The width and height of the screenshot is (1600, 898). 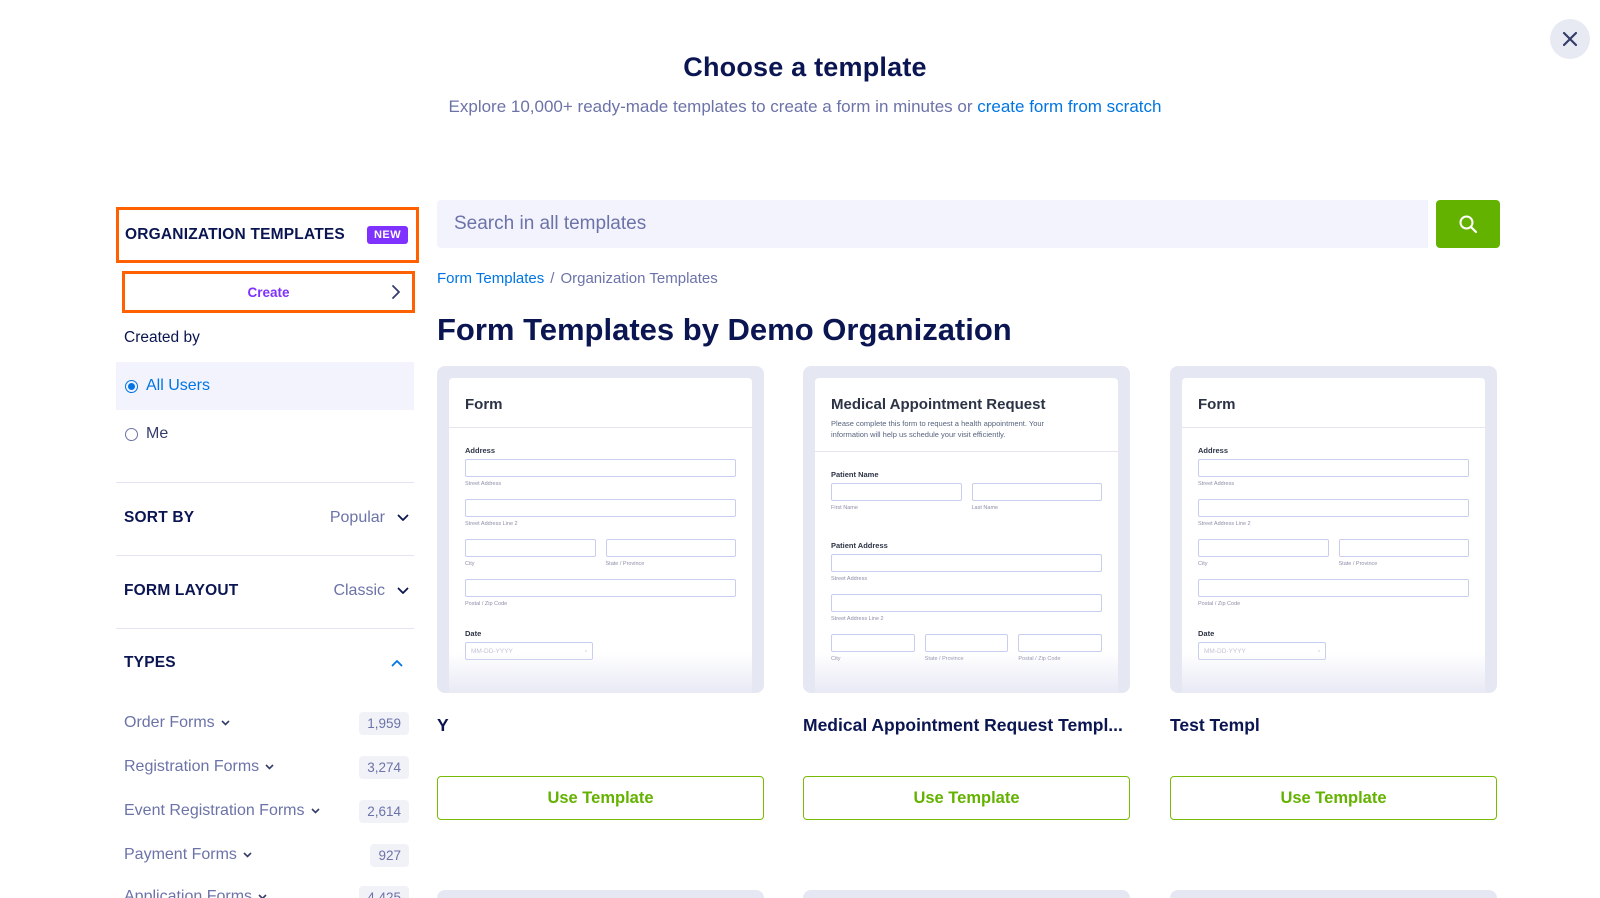 What do you see at coordinates (180, 854) in the screenshot?
I see `type-label: Payment Forms` at bounding box center [180, 854].